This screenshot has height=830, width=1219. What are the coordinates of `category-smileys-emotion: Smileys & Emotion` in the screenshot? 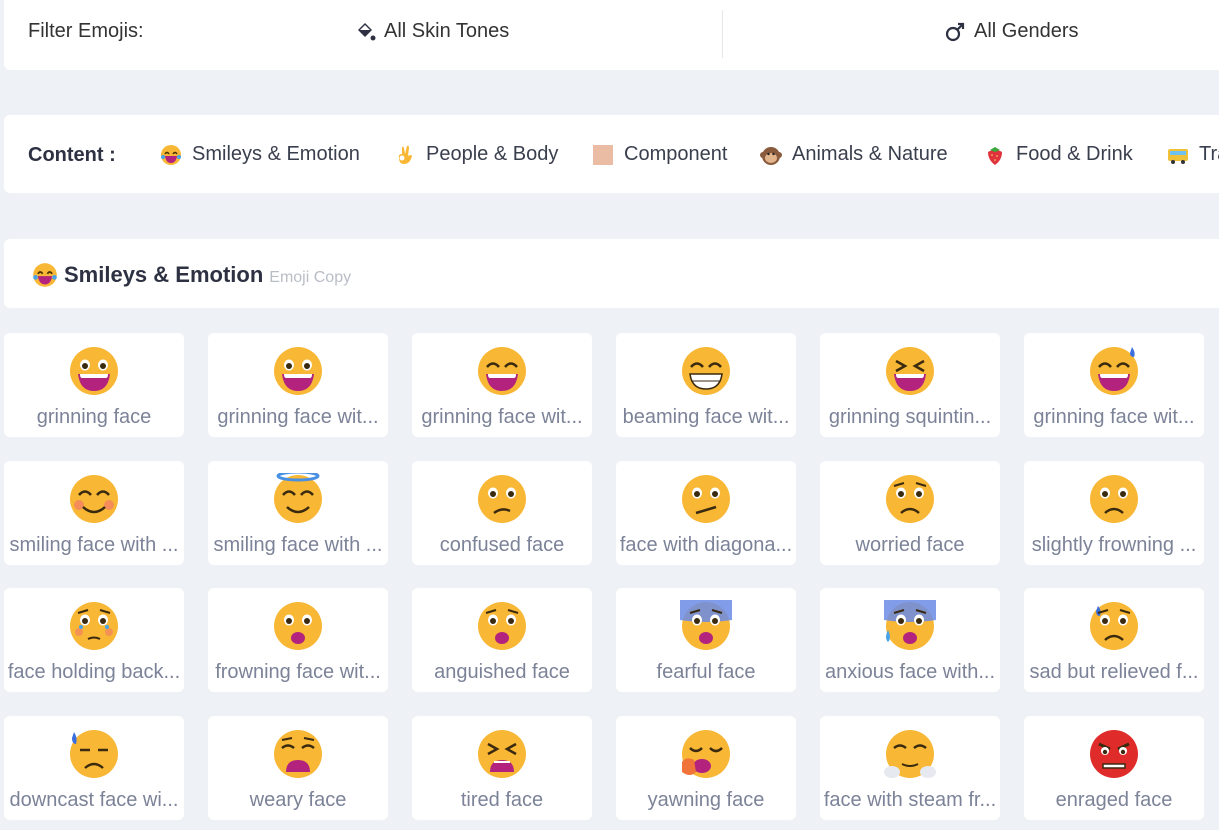 It's located at (260, 154).